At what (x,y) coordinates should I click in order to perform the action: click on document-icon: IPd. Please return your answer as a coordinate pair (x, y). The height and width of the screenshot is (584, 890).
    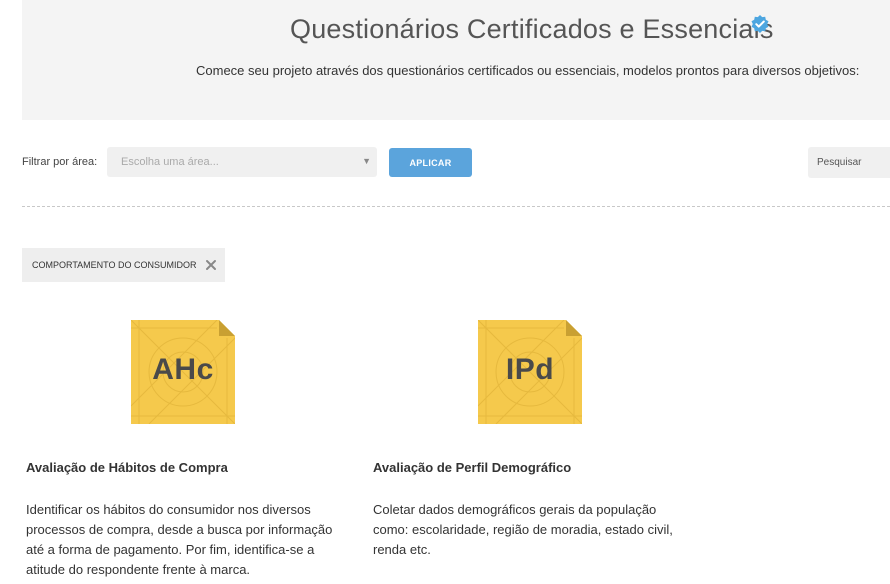
    Looking at the image, I should click on (530, 372).